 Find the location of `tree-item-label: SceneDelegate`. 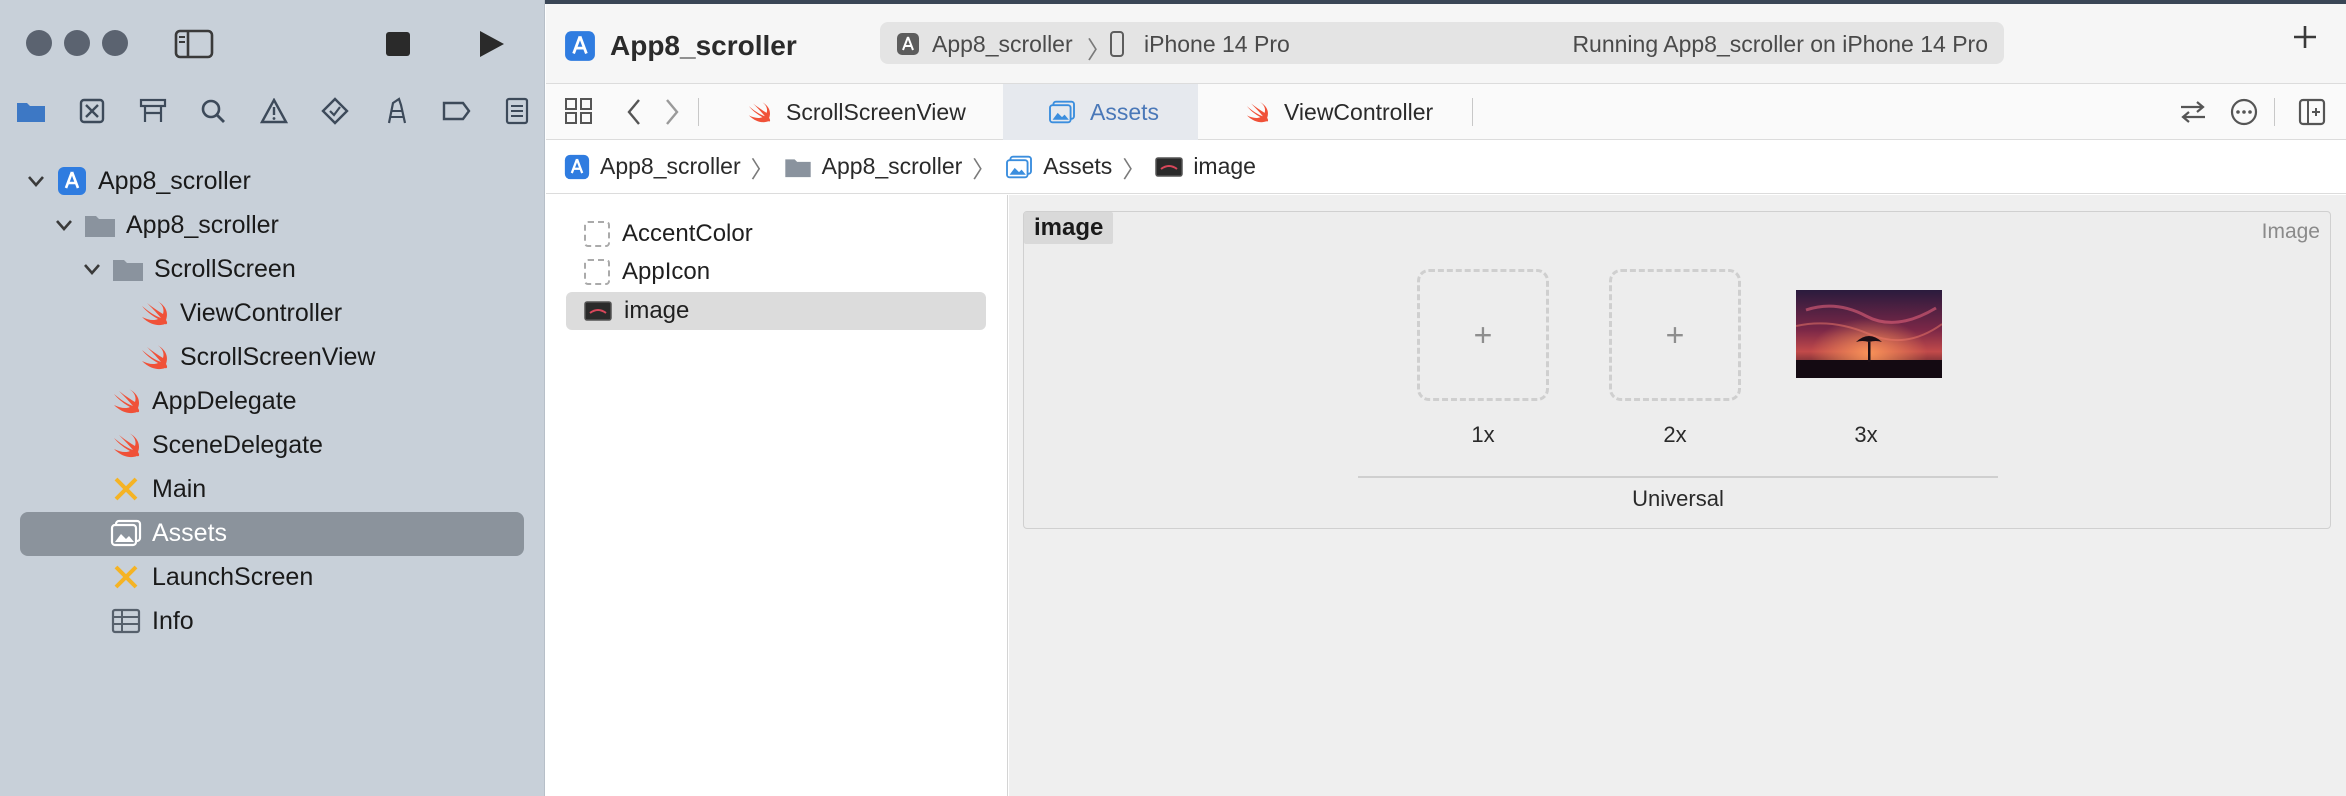

tree-item-label: SceneDelegate is located at coordinates (237, 444).